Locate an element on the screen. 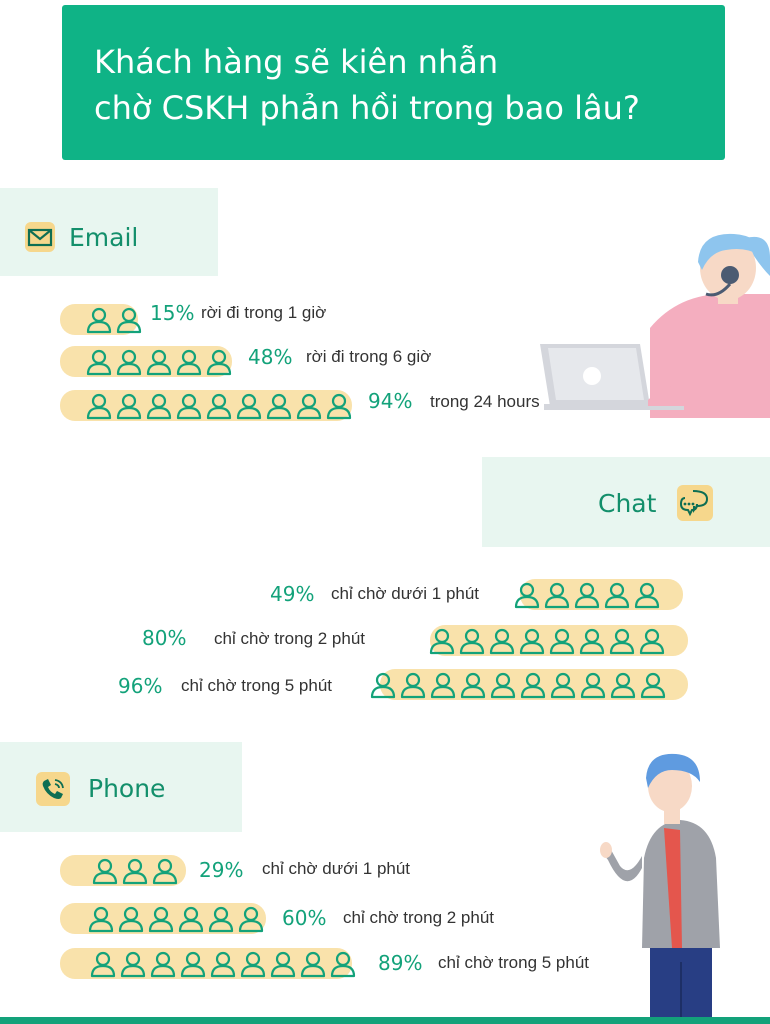 The height and width of the screenshot is (1024, 770). chat-pct-1: 49% is located at coordinates (292, 594).